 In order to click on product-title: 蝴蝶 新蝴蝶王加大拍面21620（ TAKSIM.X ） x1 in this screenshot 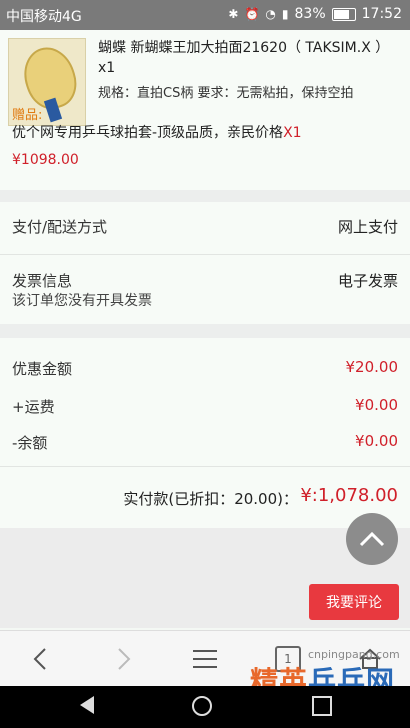, I will do `click(248, 58)`.